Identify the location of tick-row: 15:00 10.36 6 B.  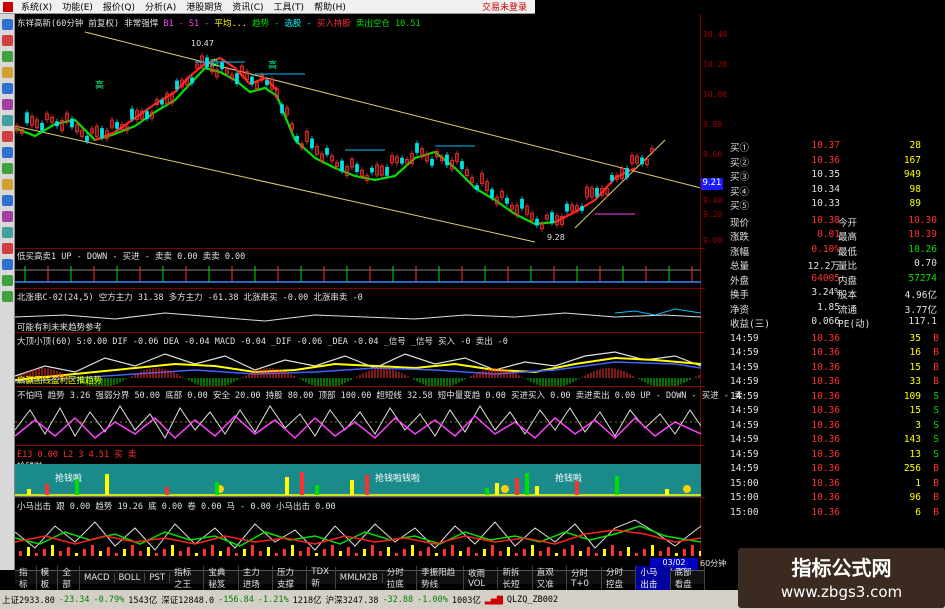
(836, 514).